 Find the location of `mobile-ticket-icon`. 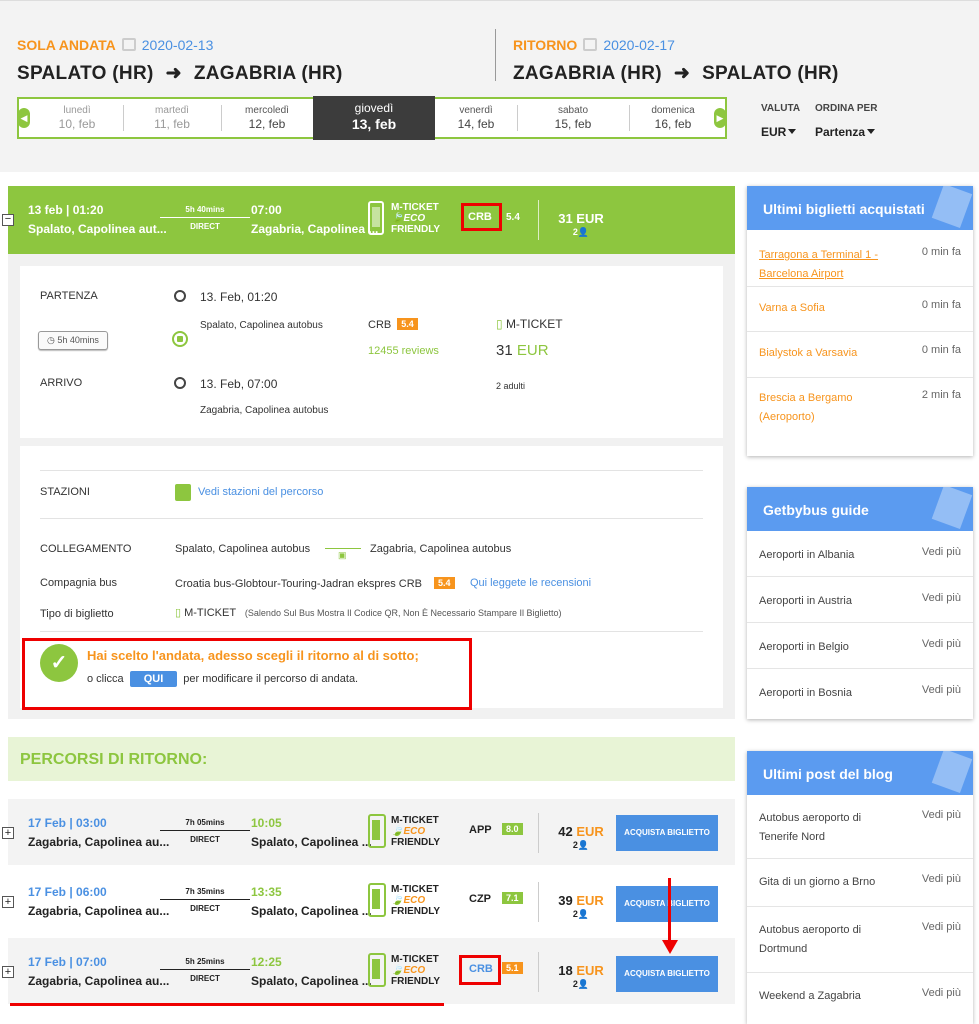

mobile-ticket-icon is located at coordinates (377, 970).